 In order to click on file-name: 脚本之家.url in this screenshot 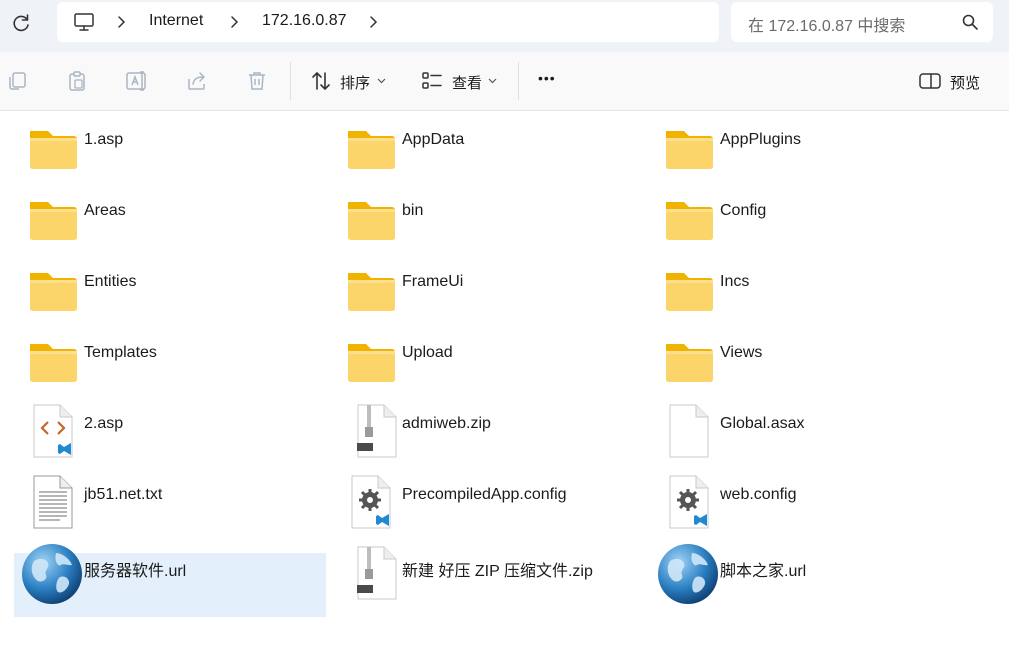, I will do `click(763, 571)`.